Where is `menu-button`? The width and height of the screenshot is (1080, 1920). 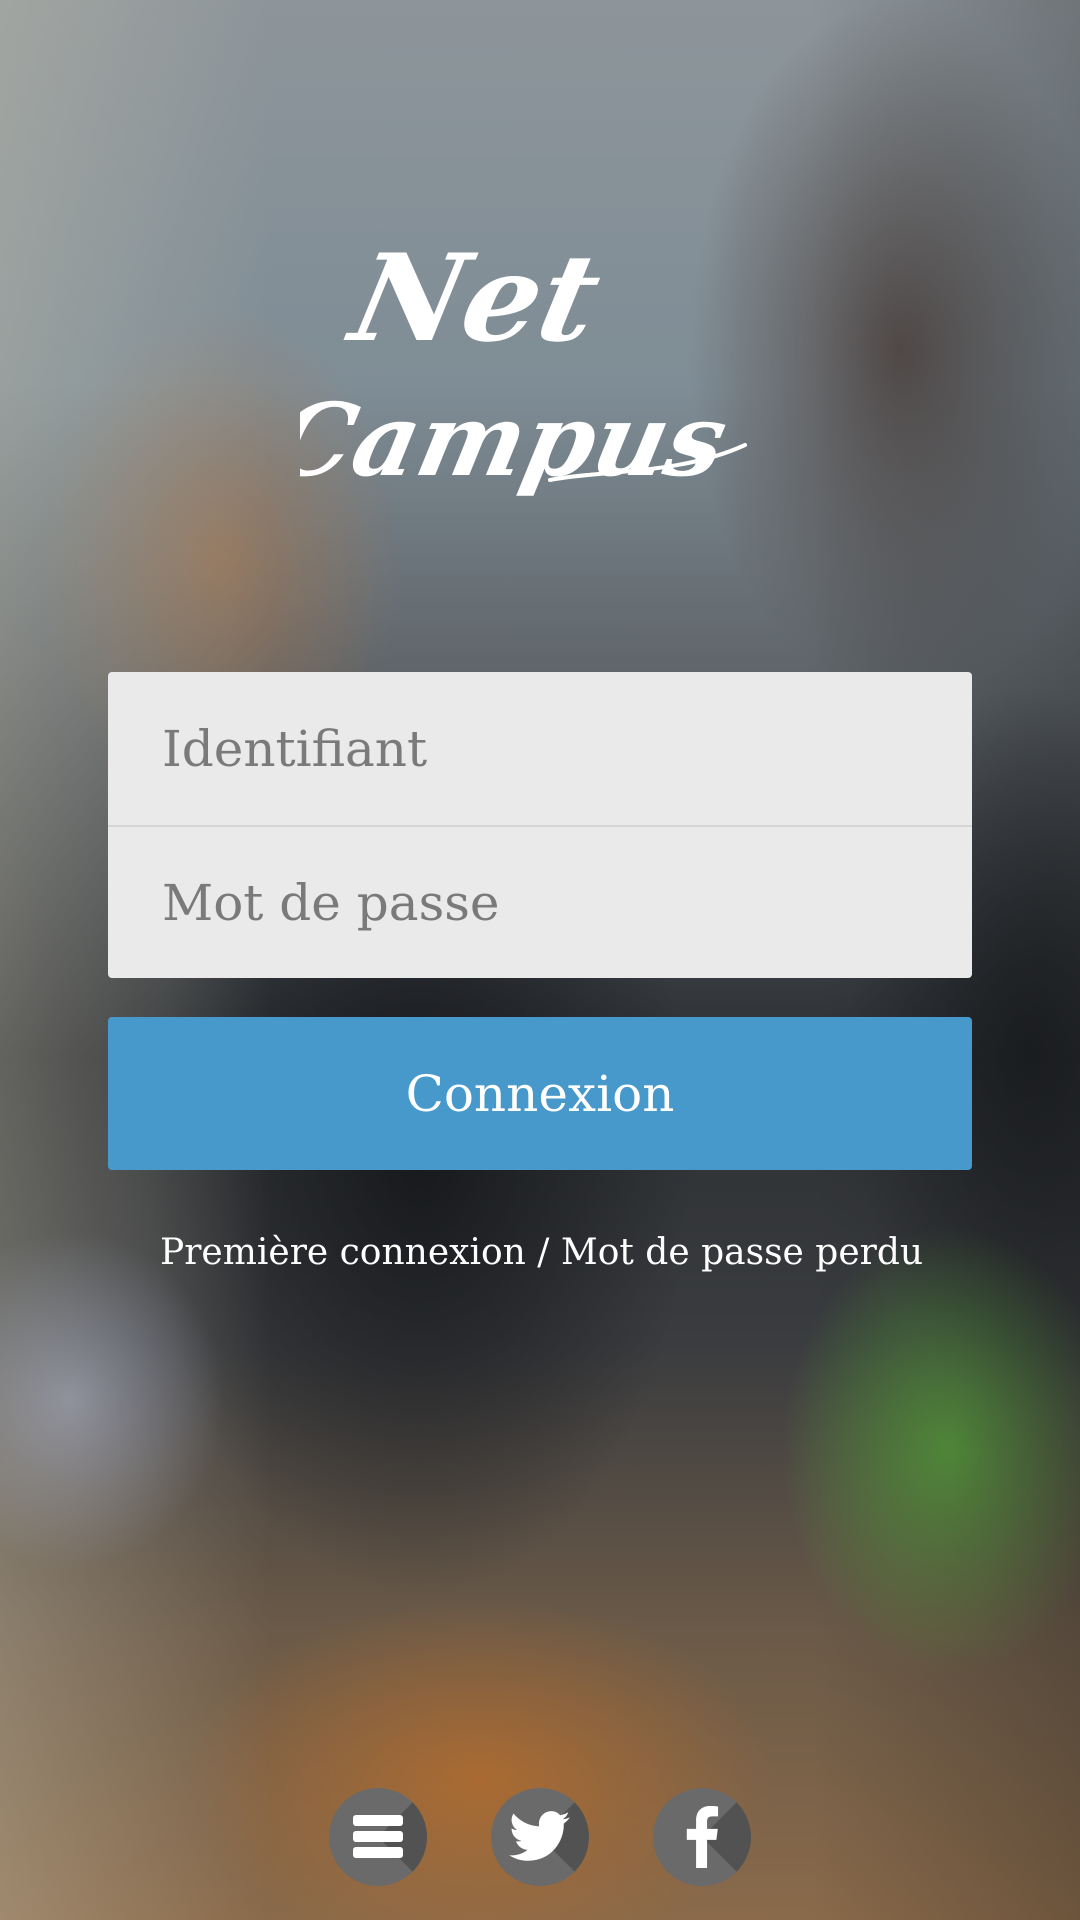 menu-button is located at coordinates (378, 1837).